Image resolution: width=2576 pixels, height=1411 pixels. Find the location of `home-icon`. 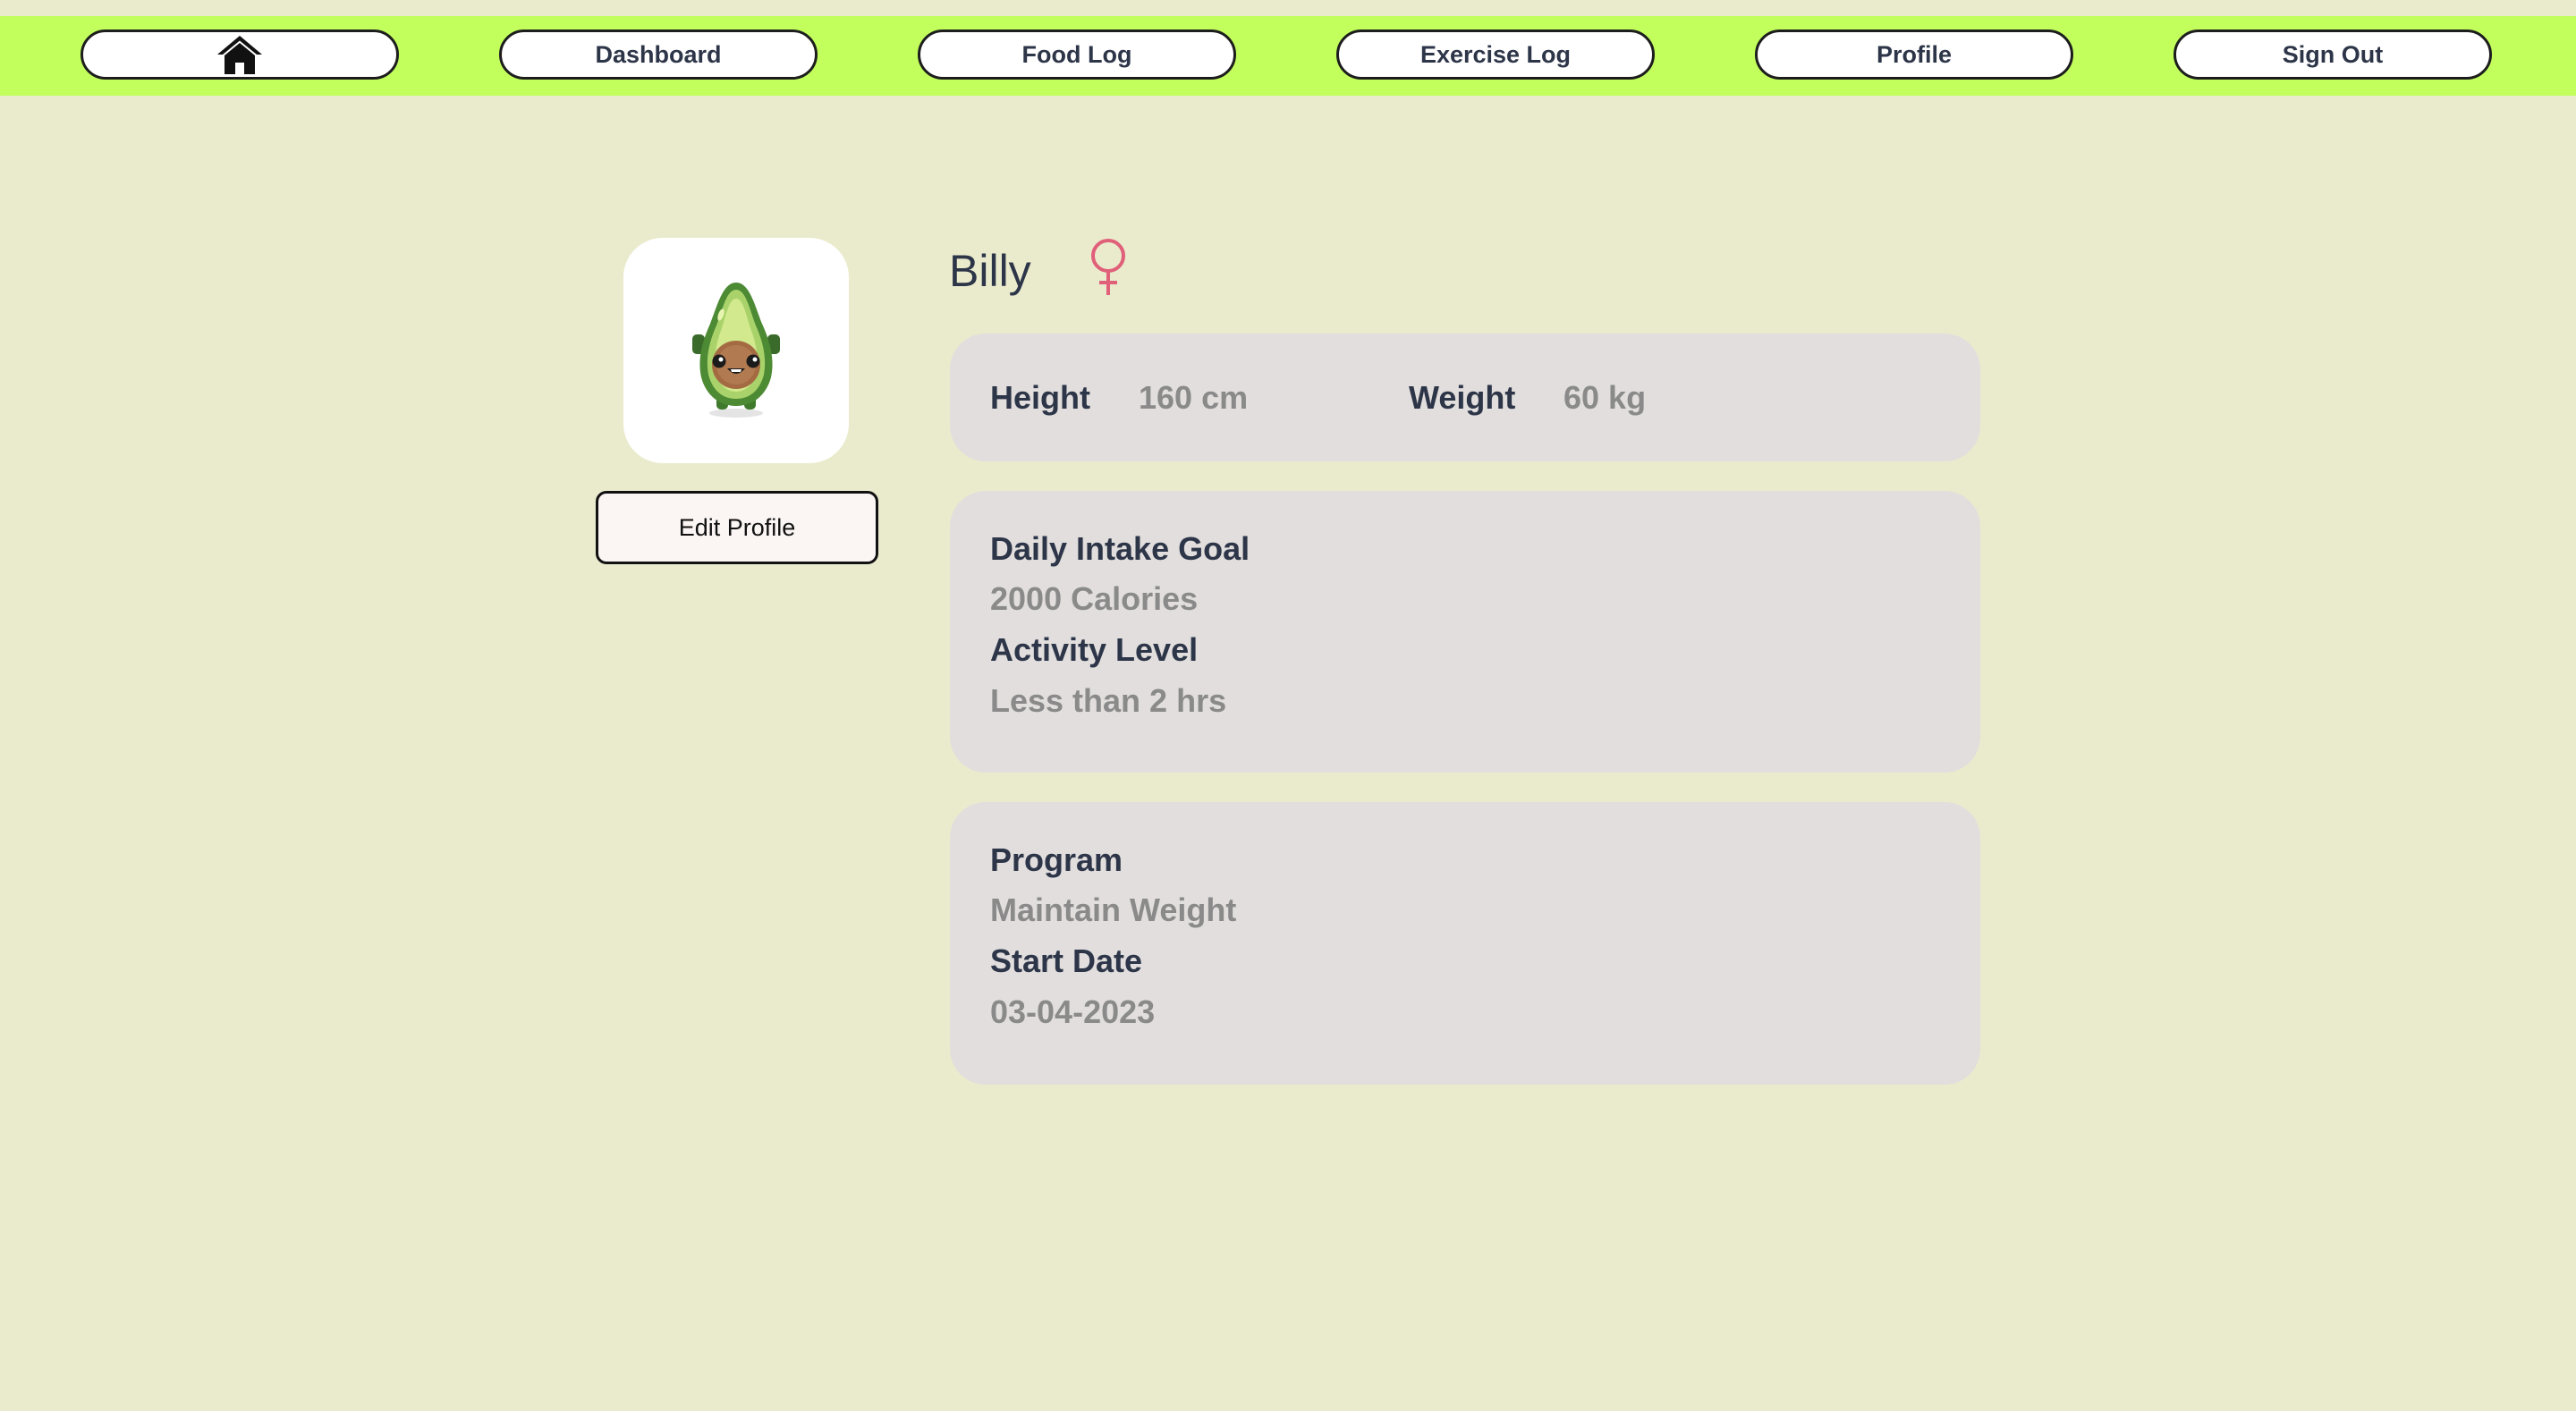

home-icon is located at coordinates (239, 55).